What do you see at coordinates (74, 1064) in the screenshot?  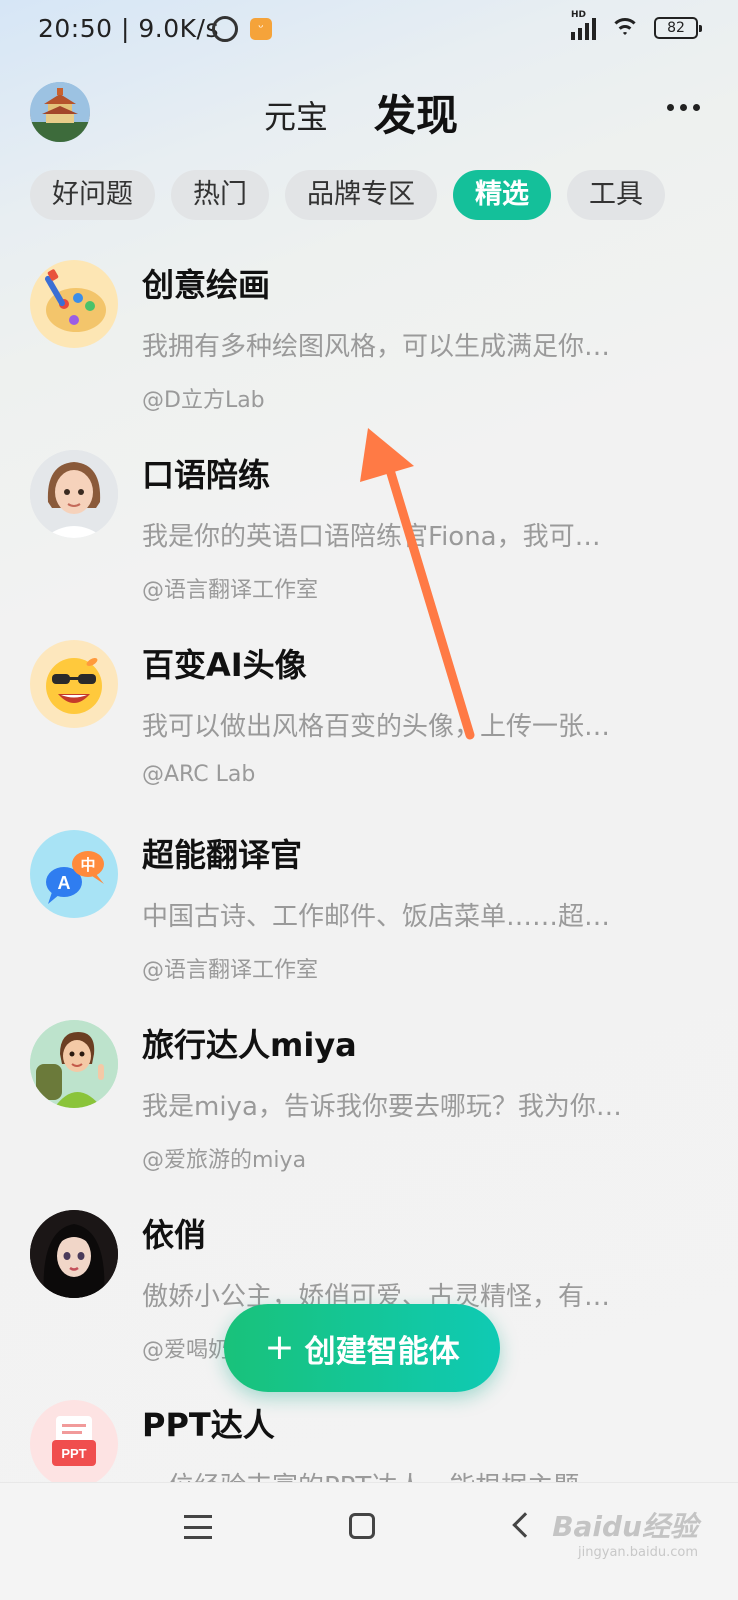 I see `traveler-avatar-icon` at bounding box center [74, 1064].